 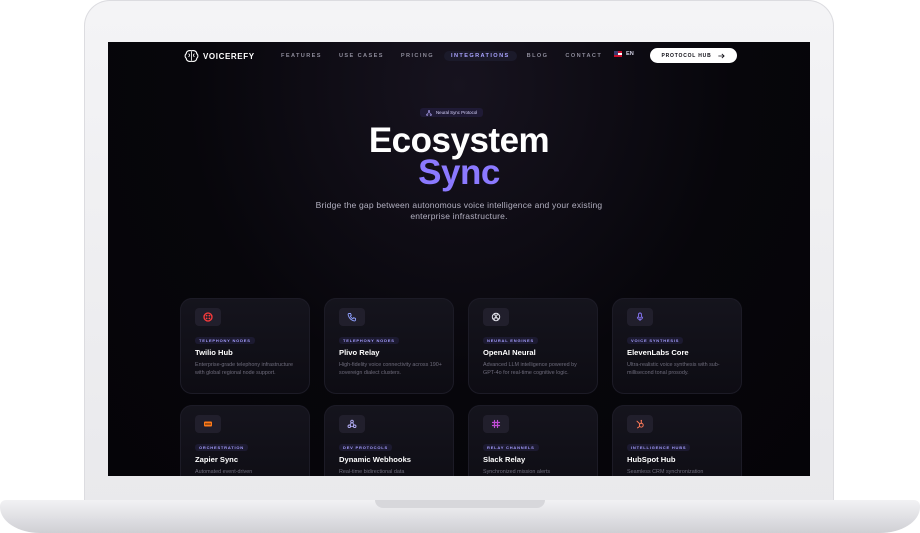 I want to click on card-title: Dynamic Webhooks, so click(x=375, y=459).